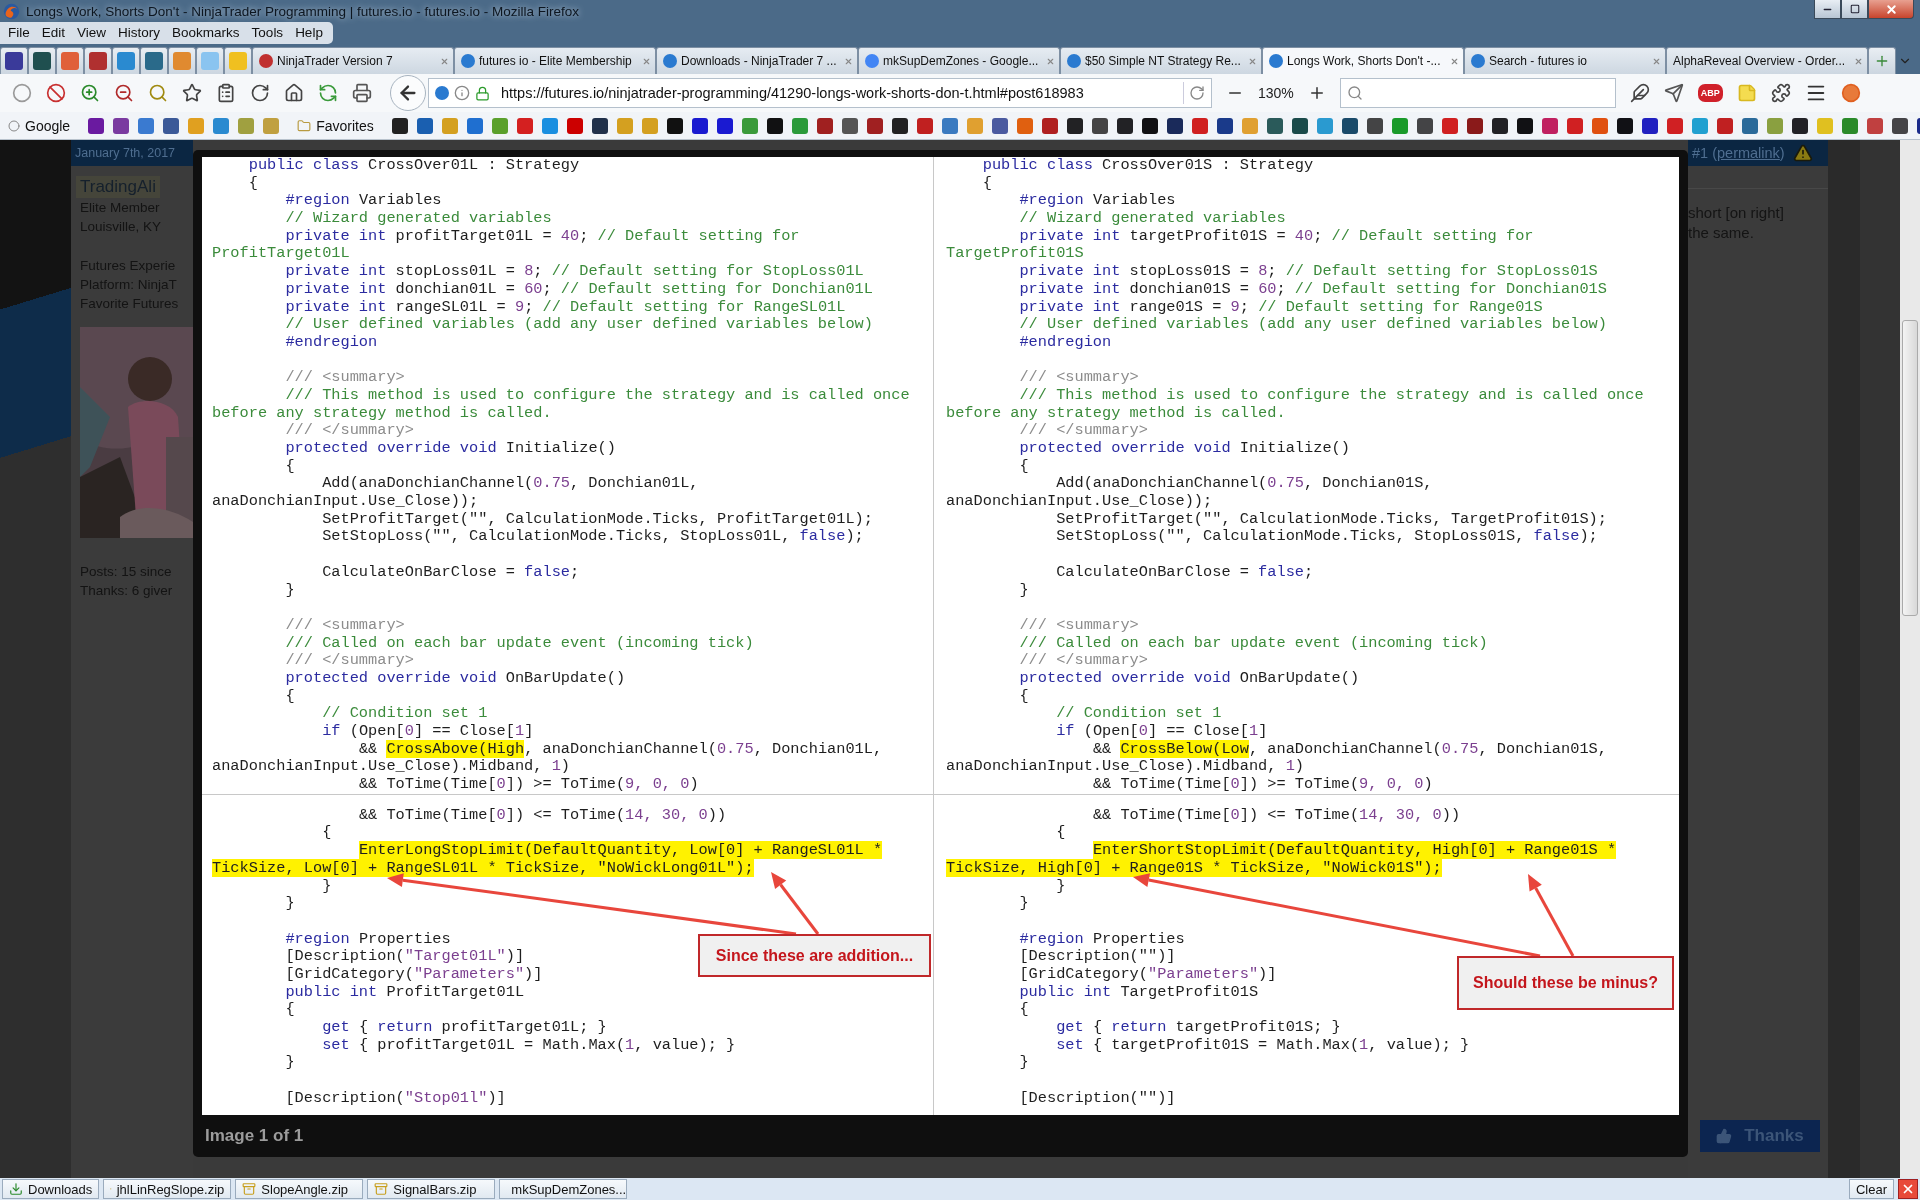 The image size is (1920, 1200). Describe the element at coordinates (555, 60) in the screenshot. I see `browser-tab: futures io - Elite Membership` at that location.